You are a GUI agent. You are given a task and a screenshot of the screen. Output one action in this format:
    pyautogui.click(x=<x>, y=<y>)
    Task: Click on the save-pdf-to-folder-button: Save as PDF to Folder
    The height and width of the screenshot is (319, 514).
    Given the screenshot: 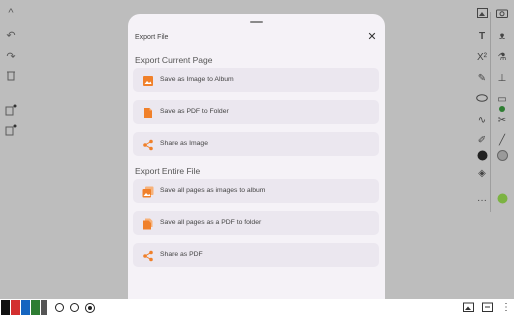 What is the action you would take?
    pyautogui.click(x=256, y=112)
    